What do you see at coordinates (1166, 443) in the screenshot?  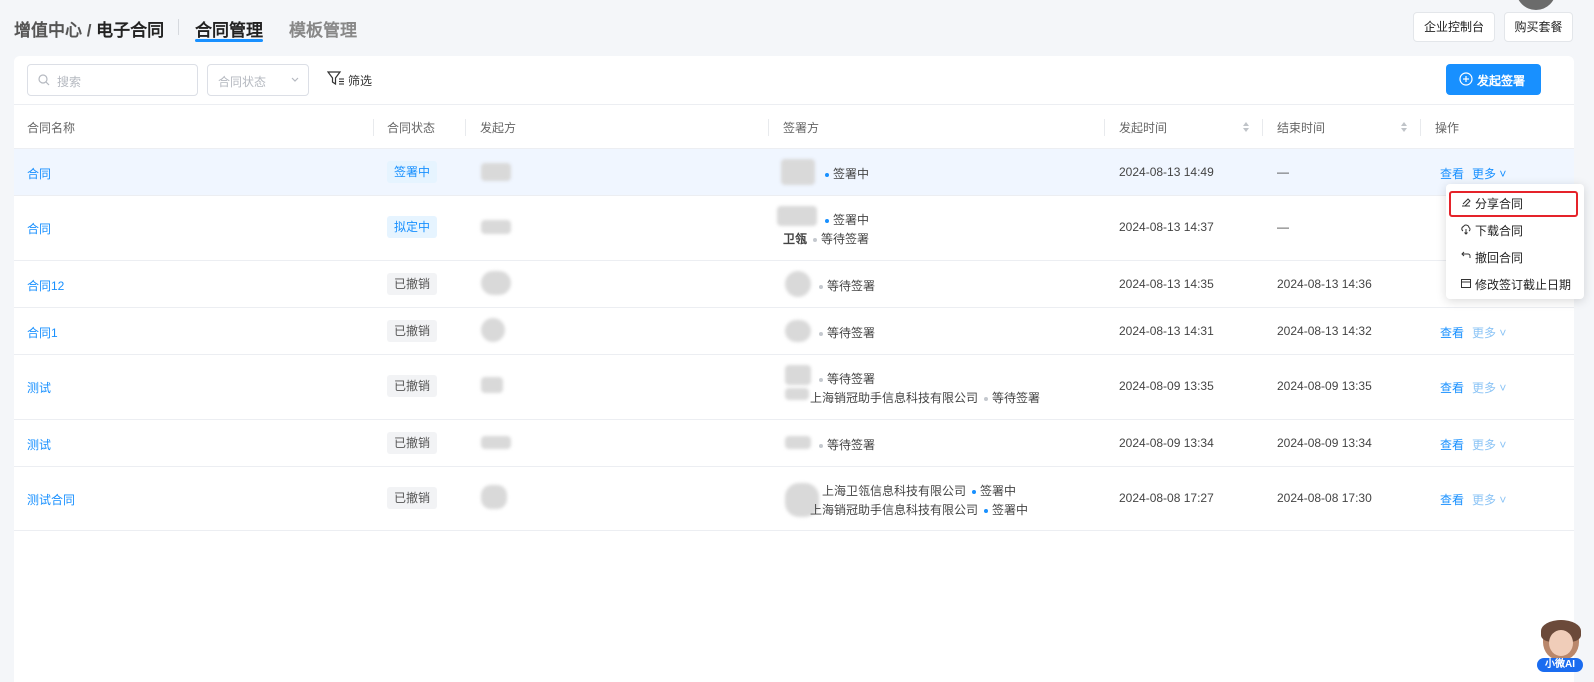 I see `start-time: 2024-08-09 13:34` at bounding box center [1166, 443].